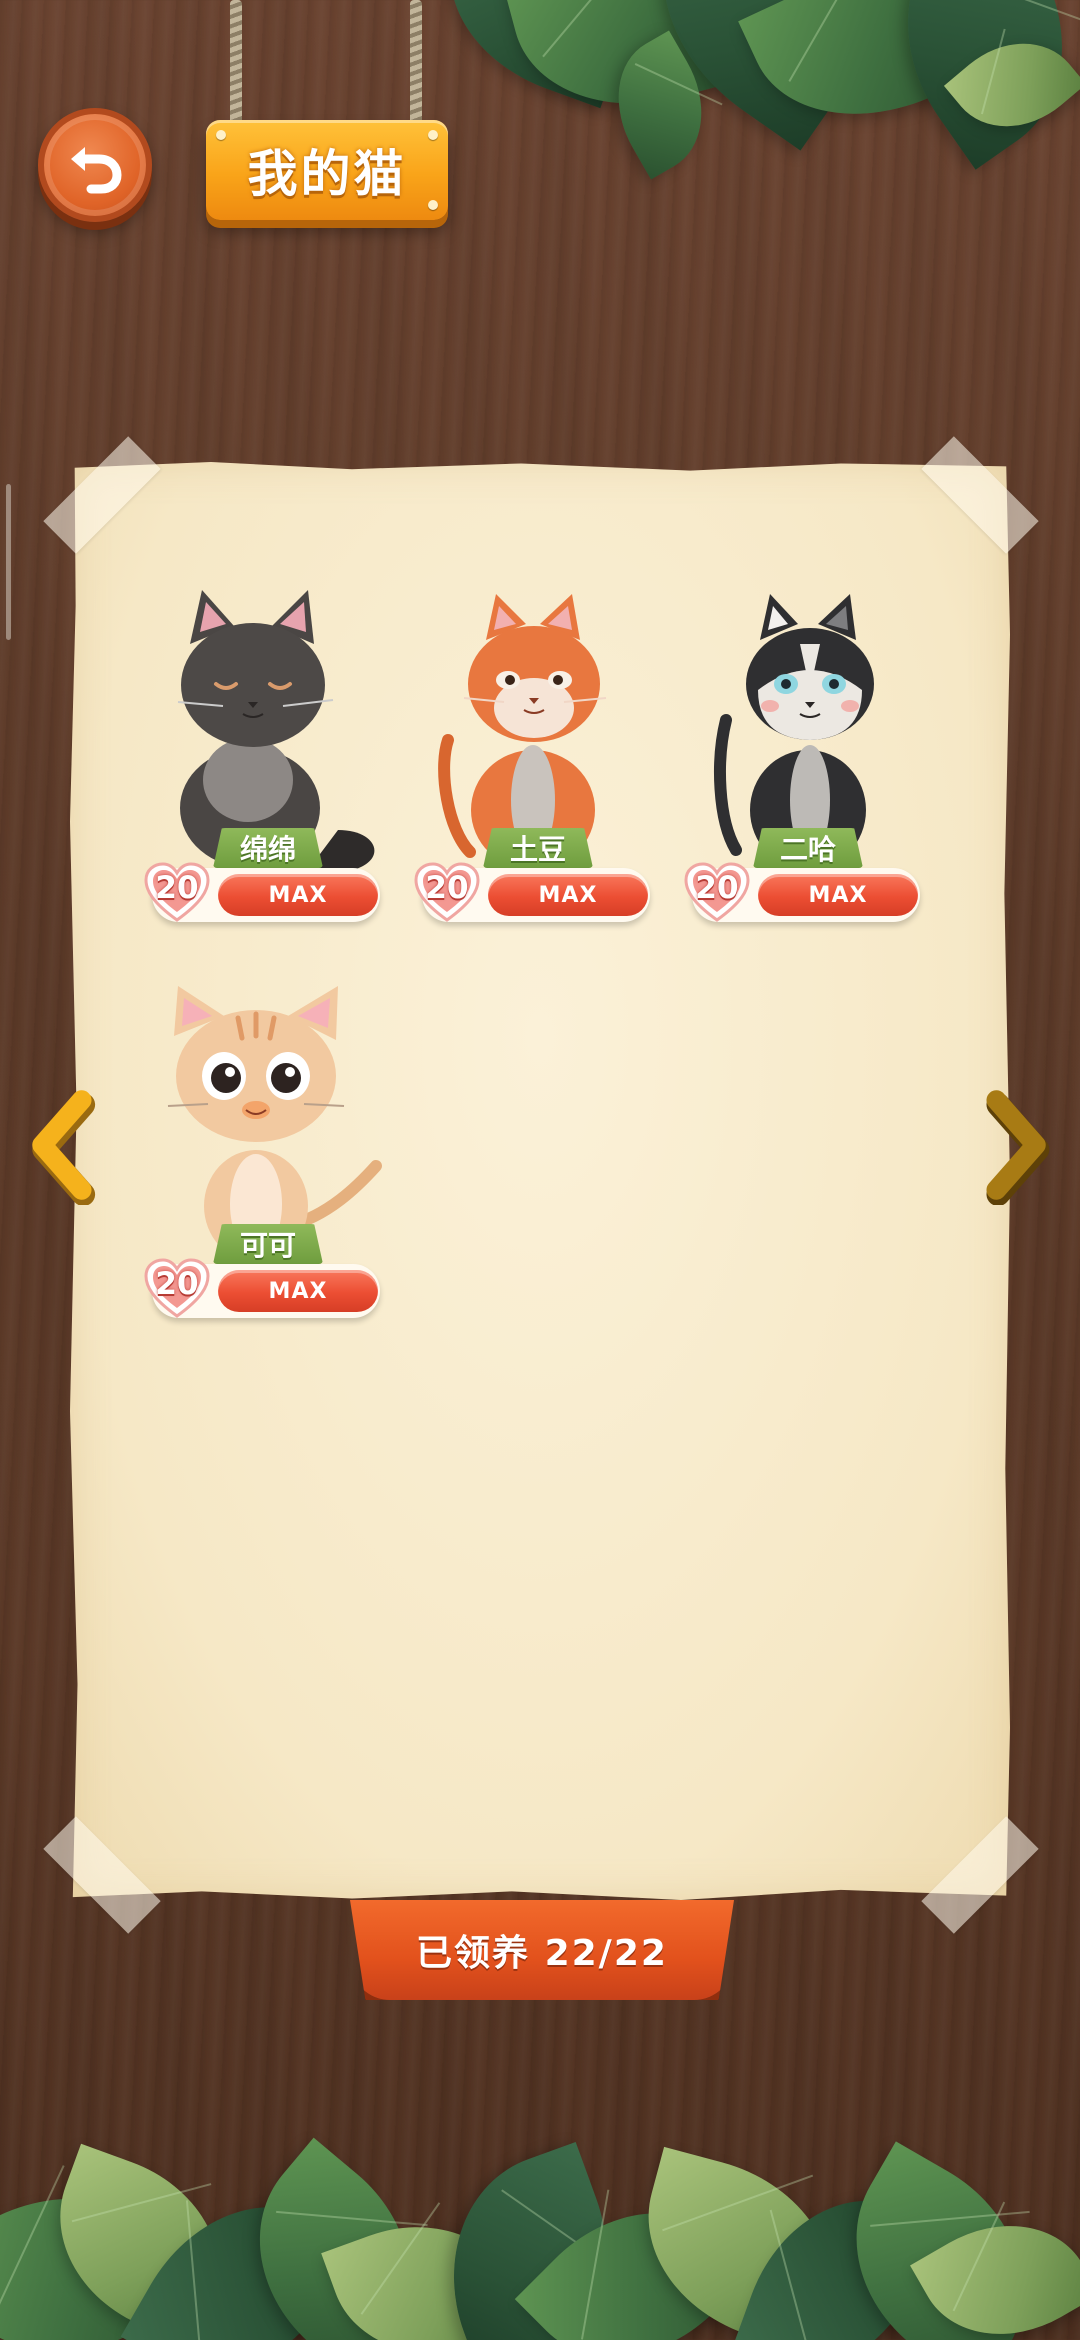 Image resolution: width=1080 pixels, height=2340 pixels. What do you see at coordinates (268, 848) in the screenshot?
I see `cat-name-tag: 绵绵` at bounding box center [268, 848].